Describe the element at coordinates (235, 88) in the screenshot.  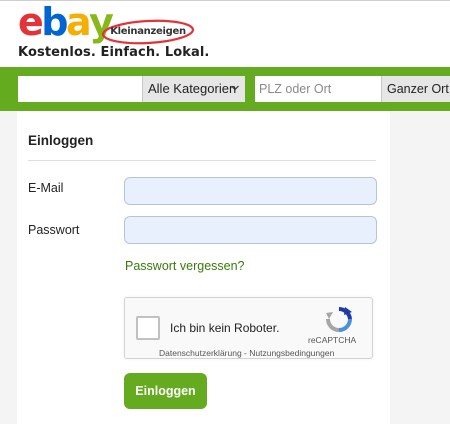
I see `chevron-down-icon` at that location.